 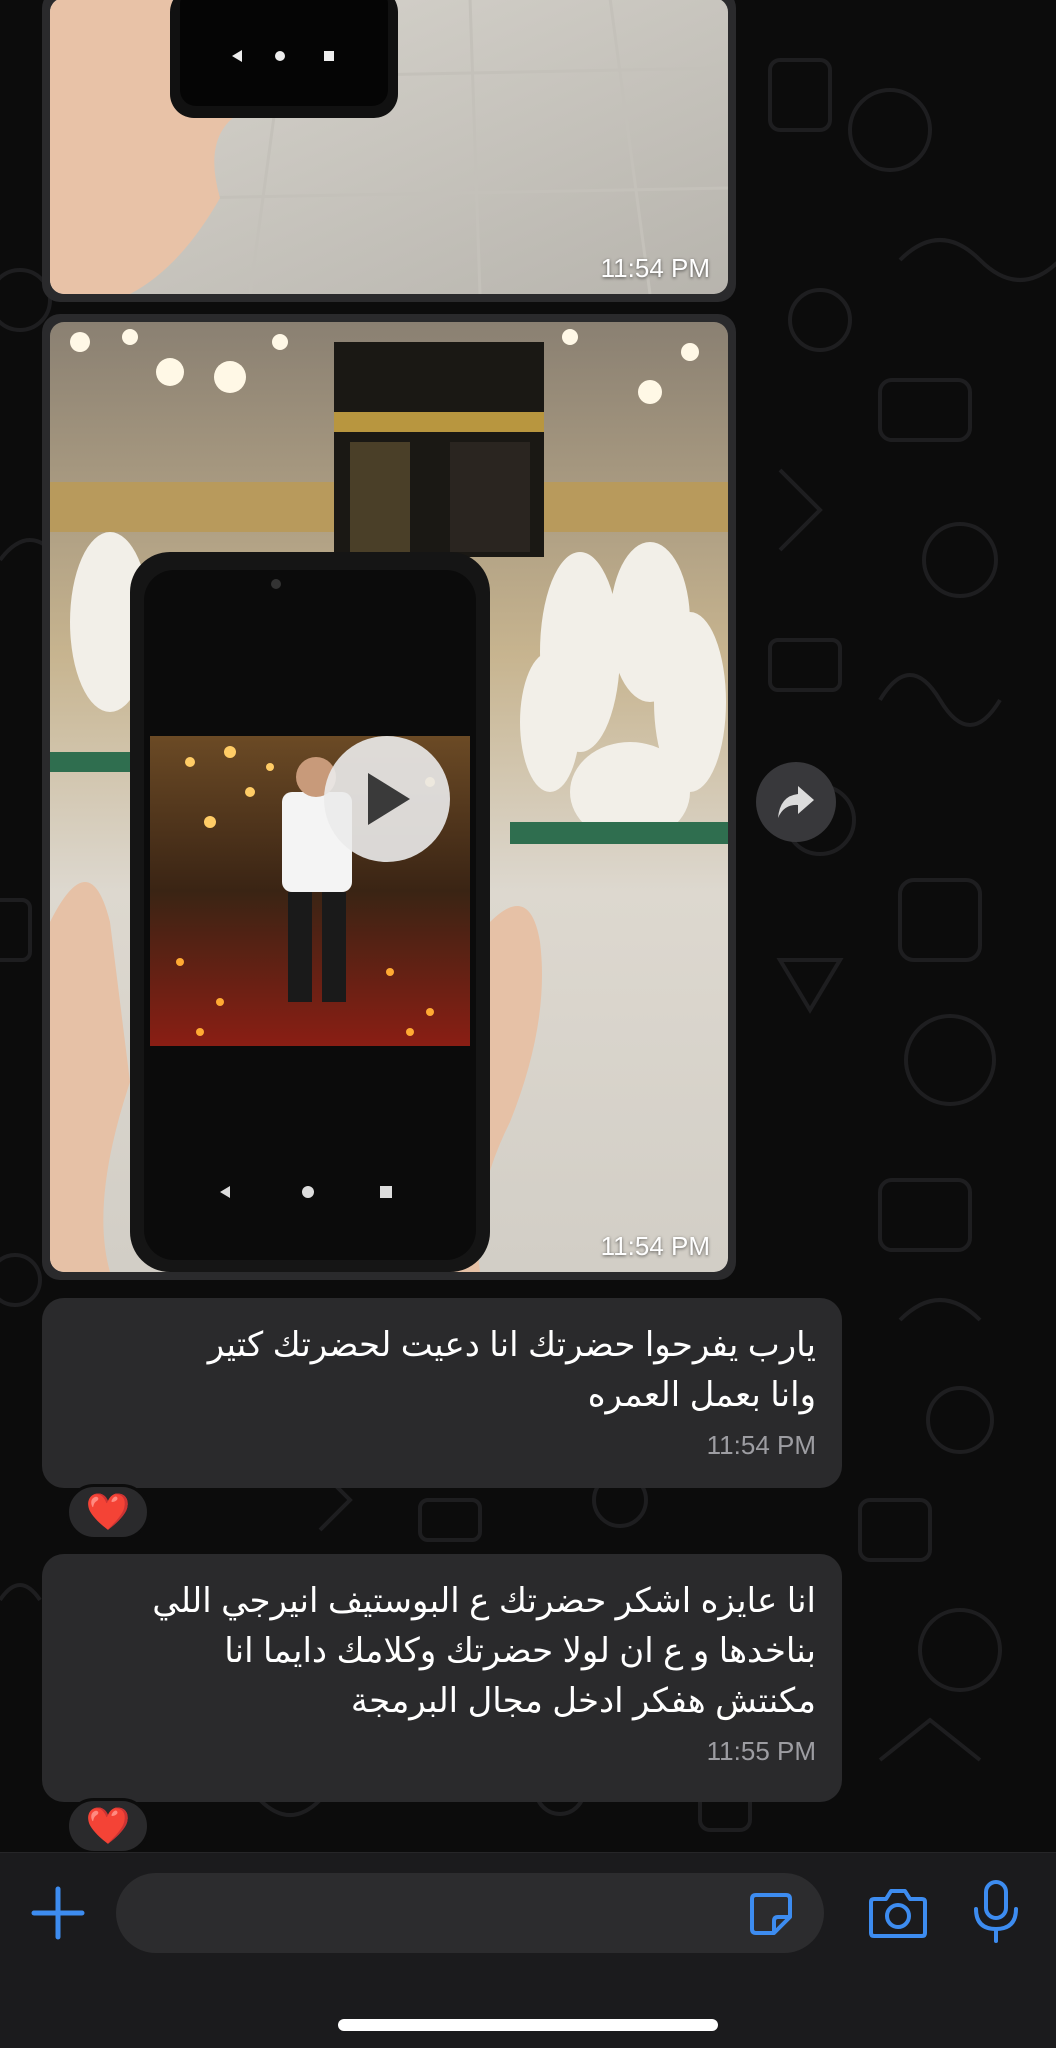 I want to click on video-message-1: 11:54 PM, so click(x=389, y=151).